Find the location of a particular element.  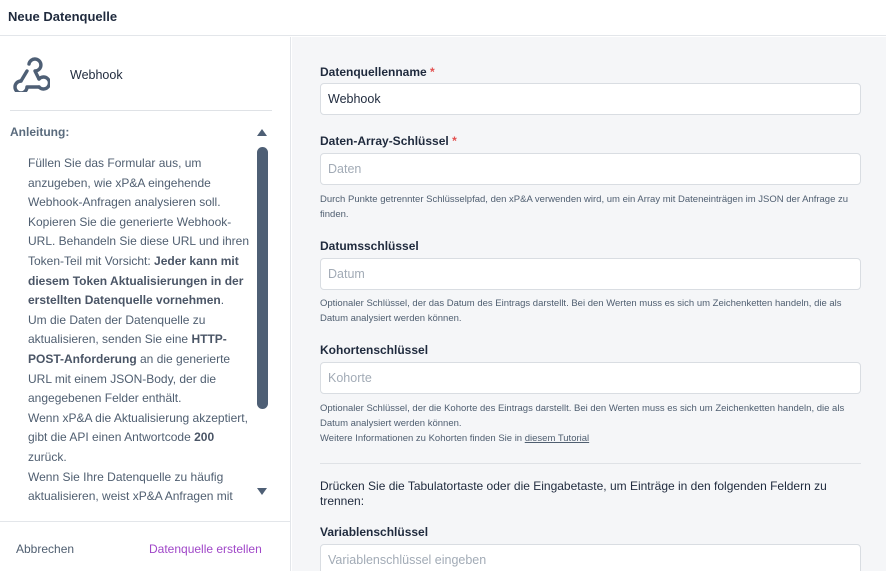

dialog-header: Neue Datenquelle is located at coordinates (443, 18).